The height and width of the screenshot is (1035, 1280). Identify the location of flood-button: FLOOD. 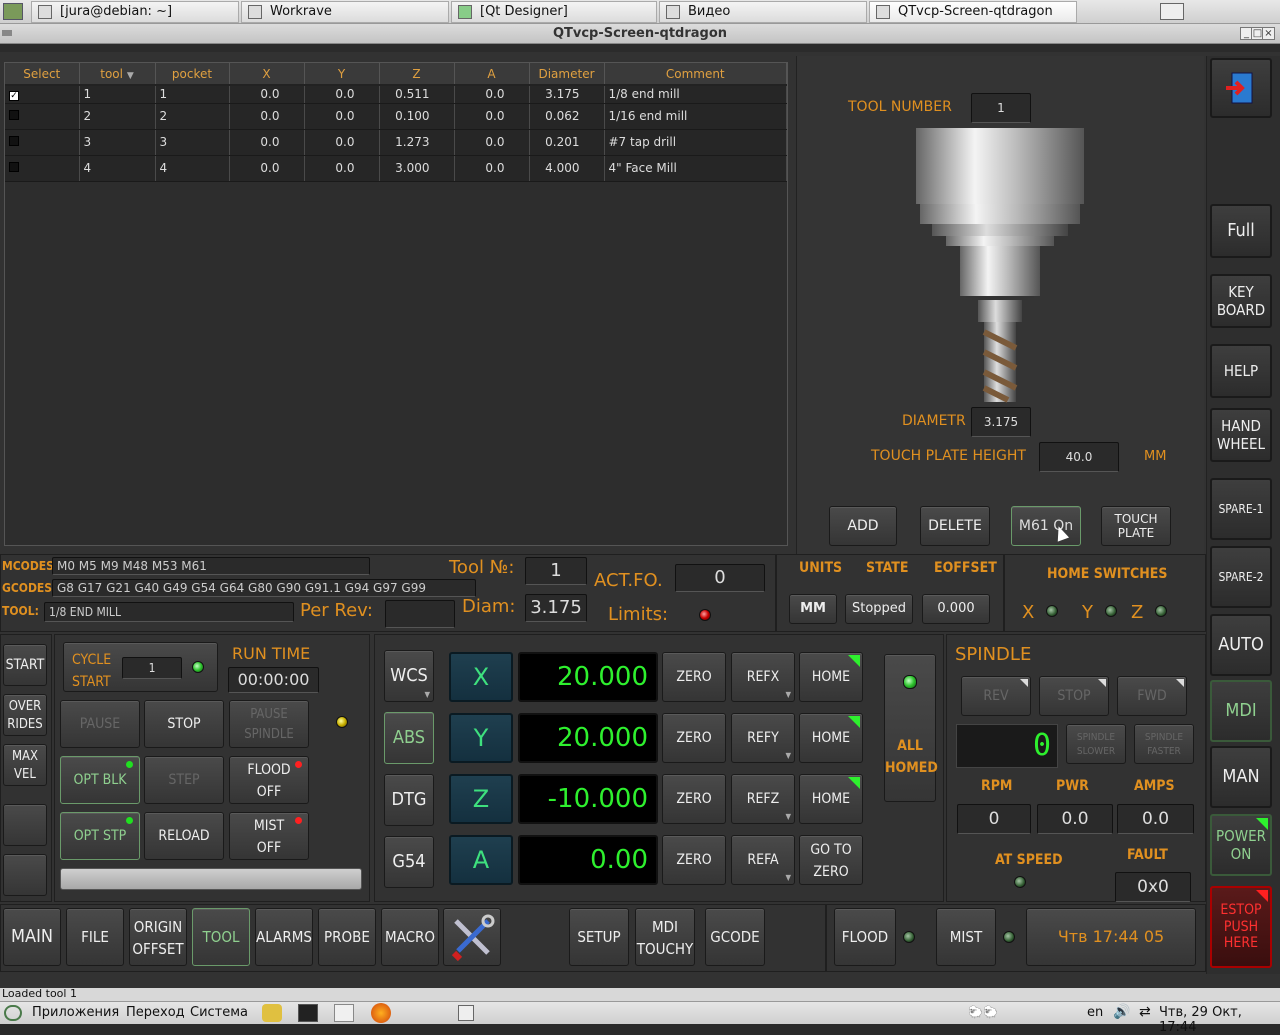
(865, 937).